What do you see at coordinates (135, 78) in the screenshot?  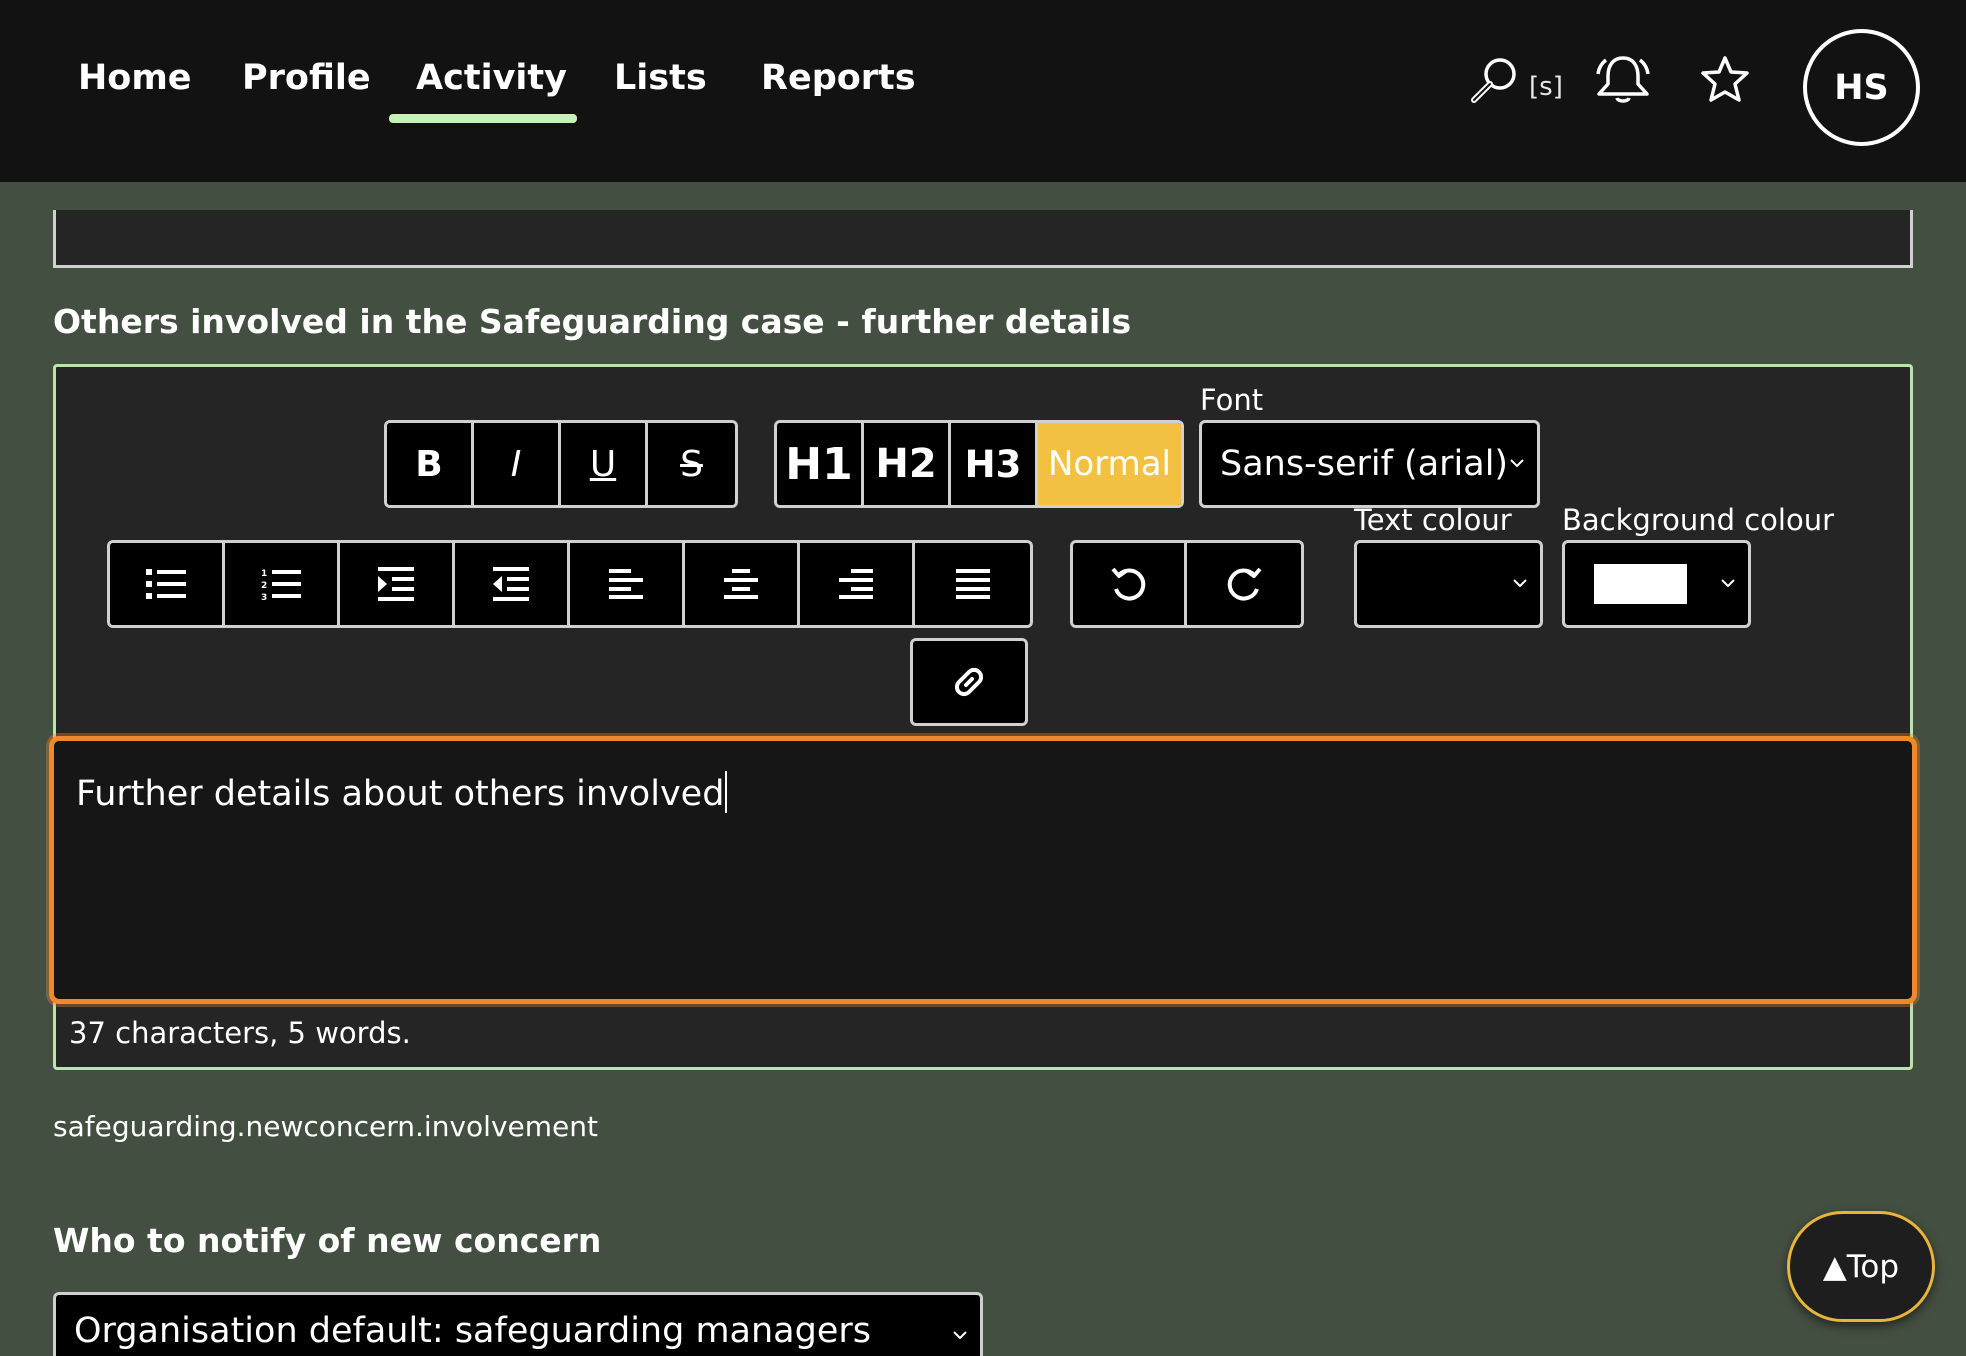 I see `nav-home: Home` at bounding box center [135, 78].